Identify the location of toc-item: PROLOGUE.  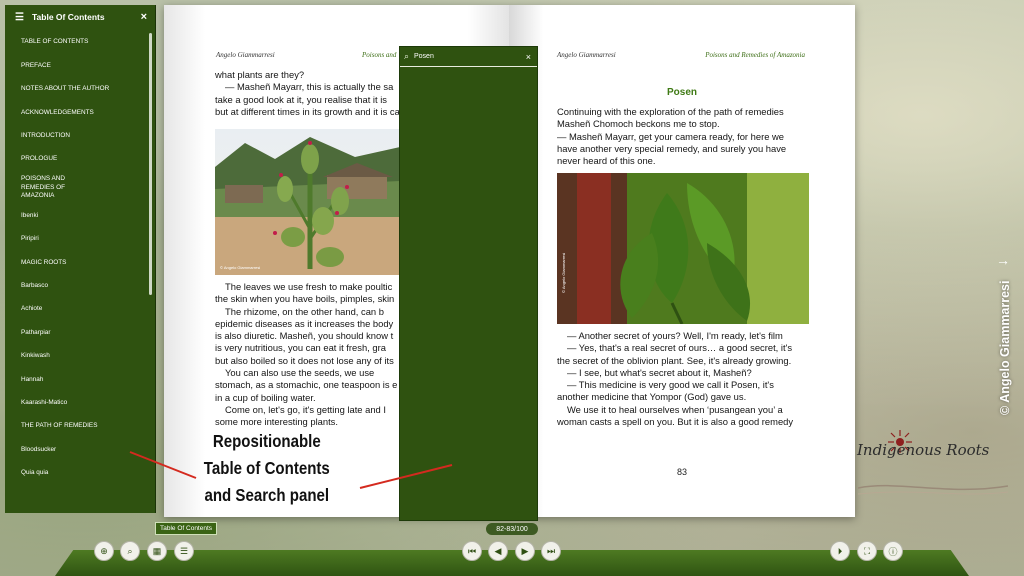
(80, 159).